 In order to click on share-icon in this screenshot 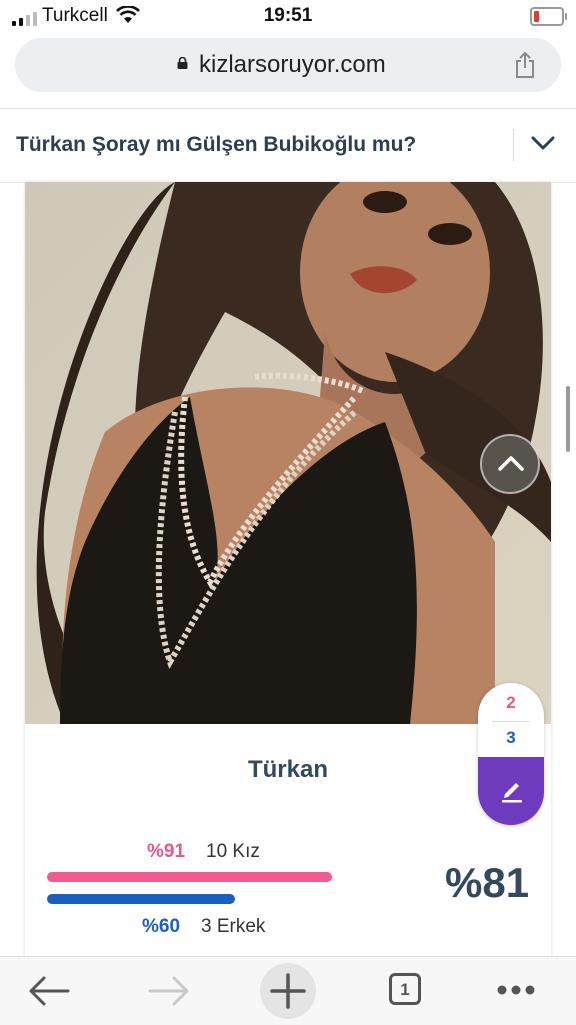, I will do `click(525, 65)`.